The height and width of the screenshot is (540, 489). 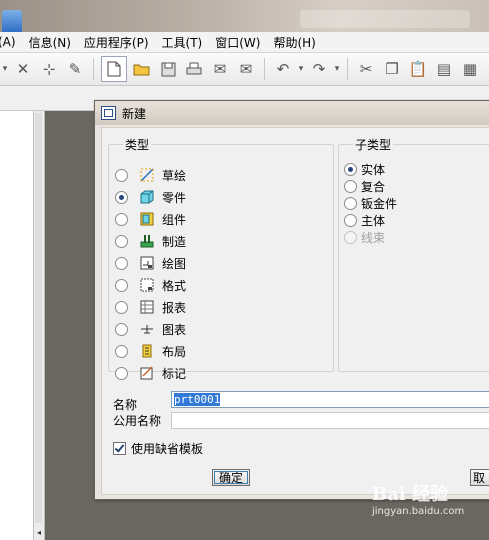 I want to click on regenerate-icon: ▦, so click(x=470, y=69).